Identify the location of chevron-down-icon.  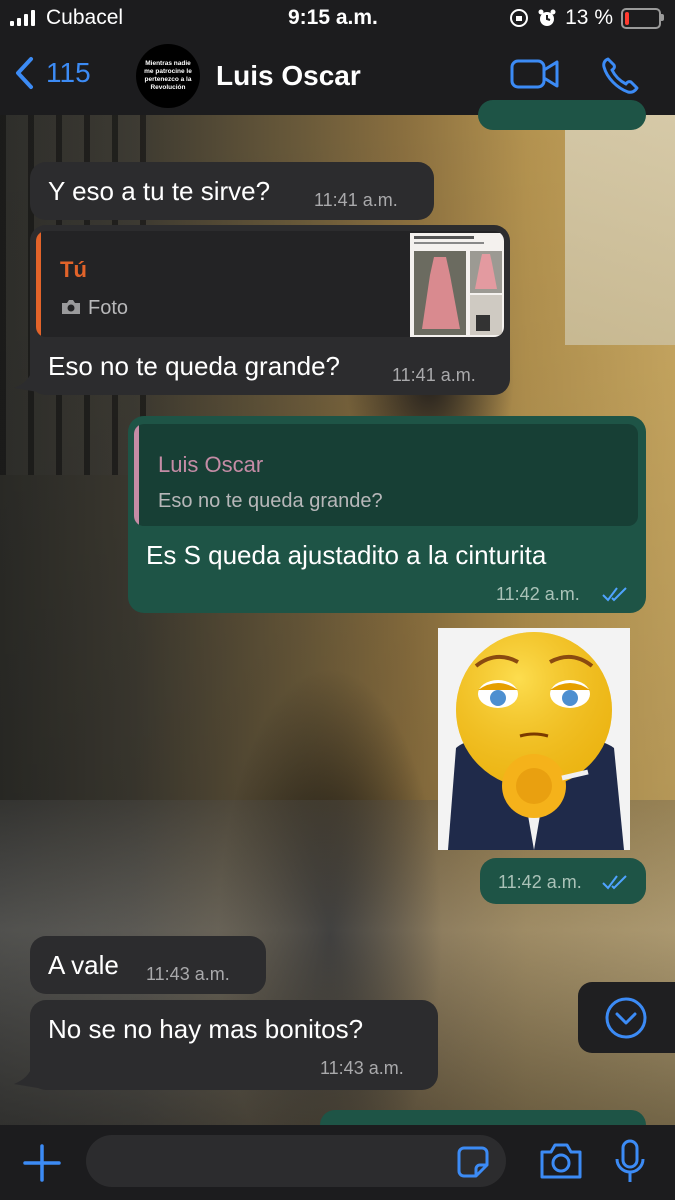
(626, 1018).